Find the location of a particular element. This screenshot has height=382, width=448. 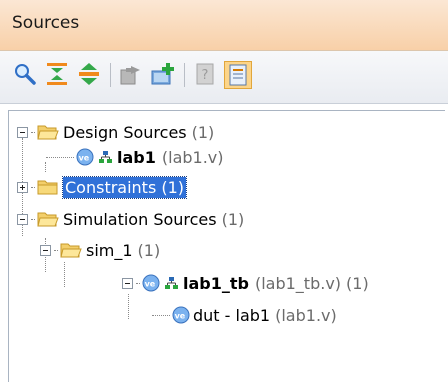

tree-item-label: Design Sources is located at coordinates (125, 132).